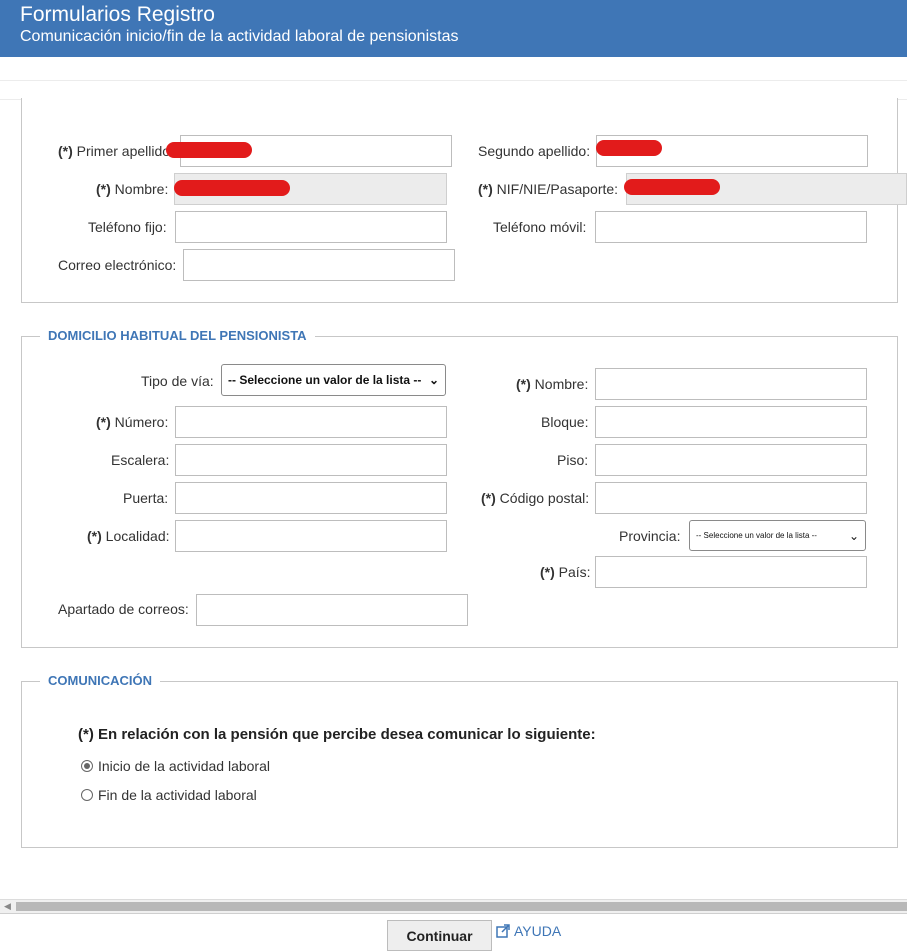 This screenshot has width=907, height=951. Describe the element at coordinates (117, 265) in the screenshot. I see `correo-label: Correo electrónico:` at that location.